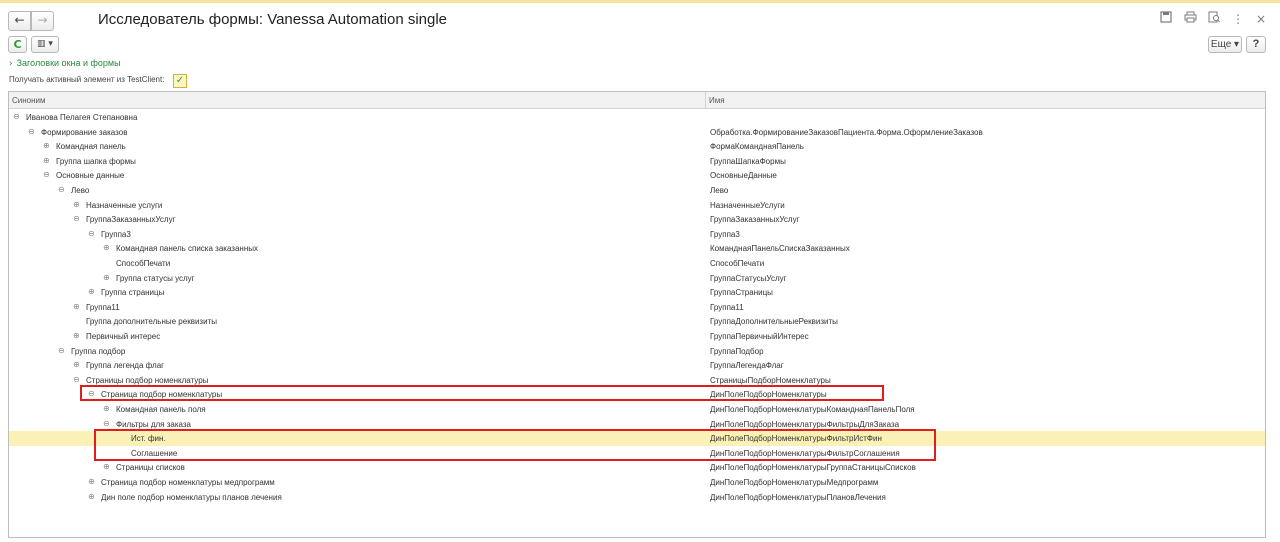  I want to click on table-row: ⊕ Группа статусы услуг ГруппаСтатусыУслуг, so click(637, 278).